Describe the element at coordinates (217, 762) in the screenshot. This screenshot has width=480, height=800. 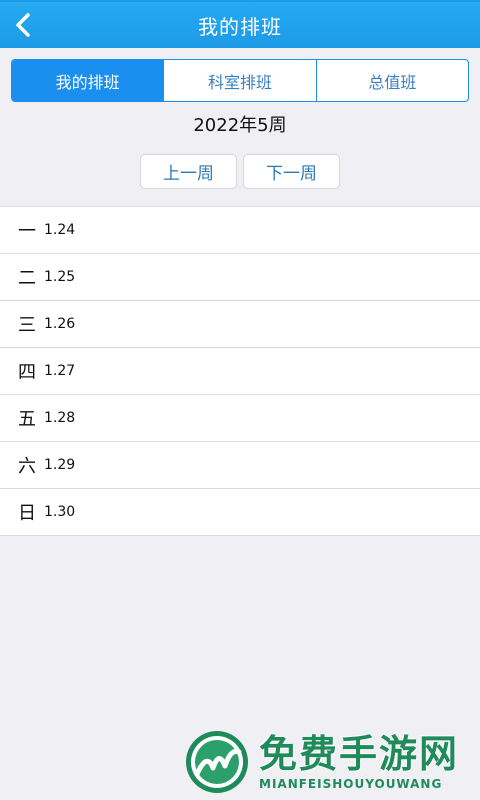
I see `watermark-logo-icon` at that location.